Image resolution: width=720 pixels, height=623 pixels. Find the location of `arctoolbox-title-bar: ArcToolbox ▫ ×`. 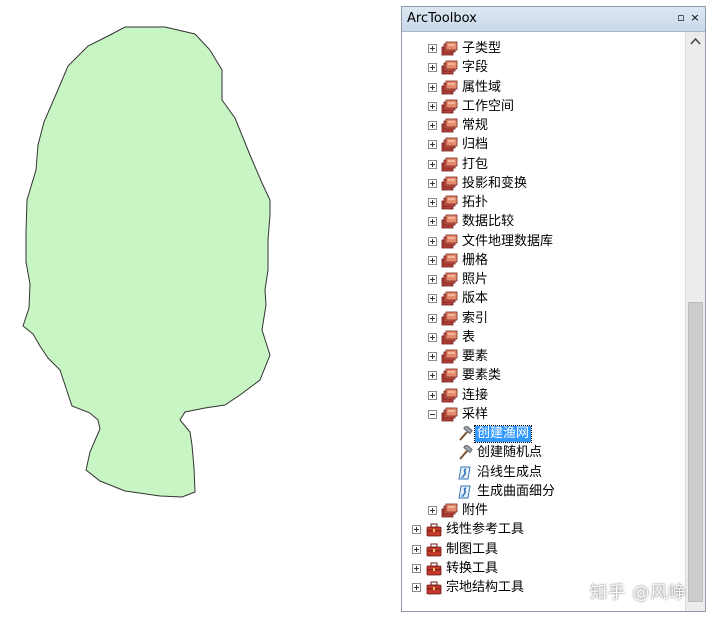

arctoolbox-title-bar: ArcToolbox ▫ × is located at coordinates (553, 19).